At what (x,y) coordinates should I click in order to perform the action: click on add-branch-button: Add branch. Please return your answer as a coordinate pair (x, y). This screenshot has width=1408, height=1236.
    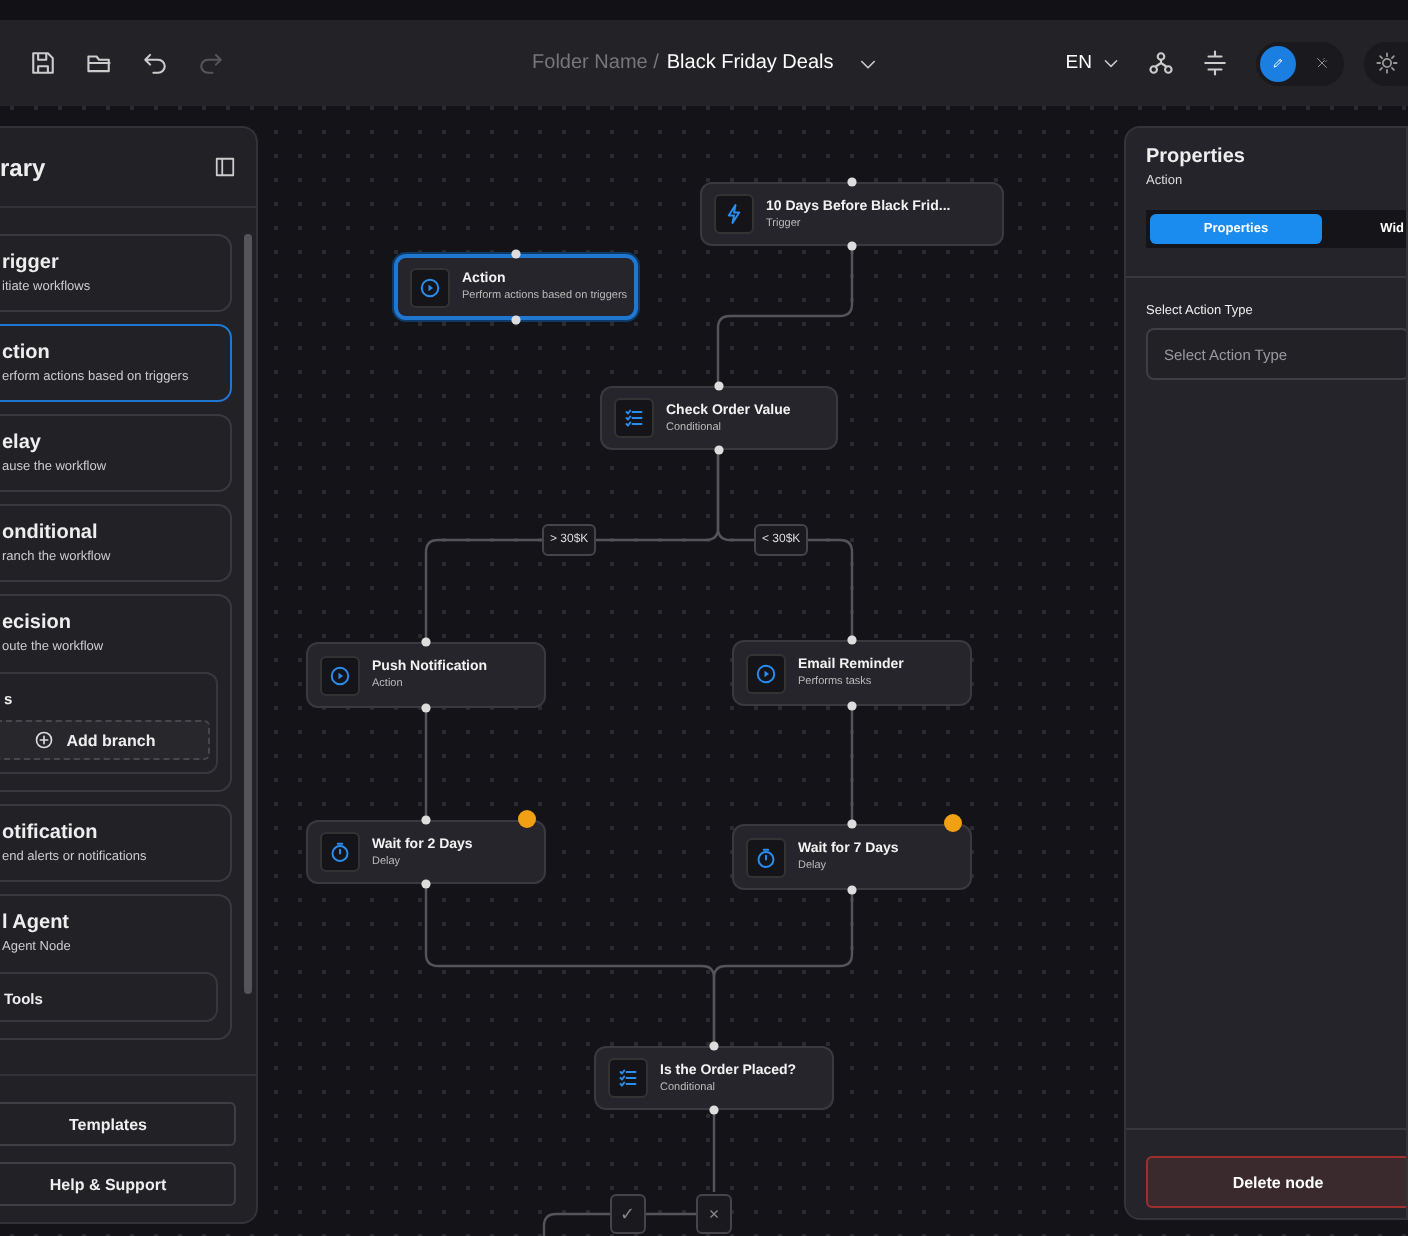
    Looking at the image, I should click on (105, 740).